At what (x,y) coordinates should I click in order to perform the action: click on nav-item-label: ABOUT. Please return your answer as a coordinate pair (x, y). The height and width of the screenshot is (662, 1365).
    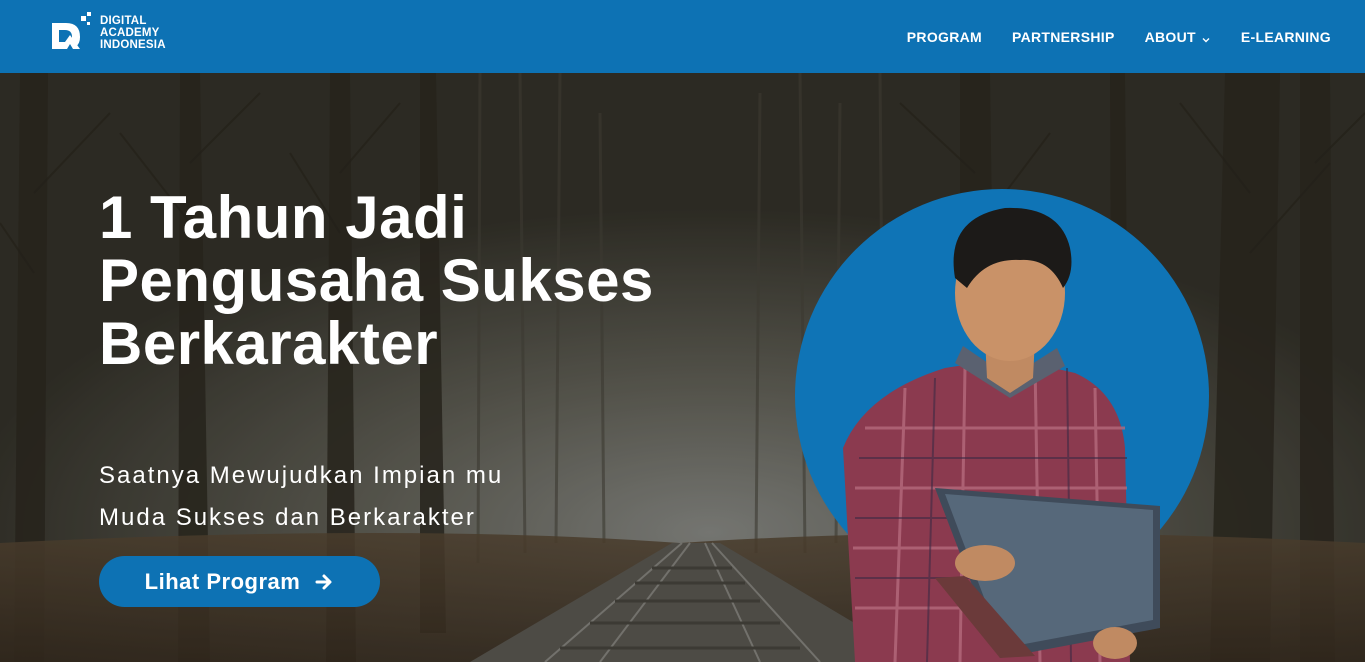
    Looking at the image, I should click on (1170, 36).